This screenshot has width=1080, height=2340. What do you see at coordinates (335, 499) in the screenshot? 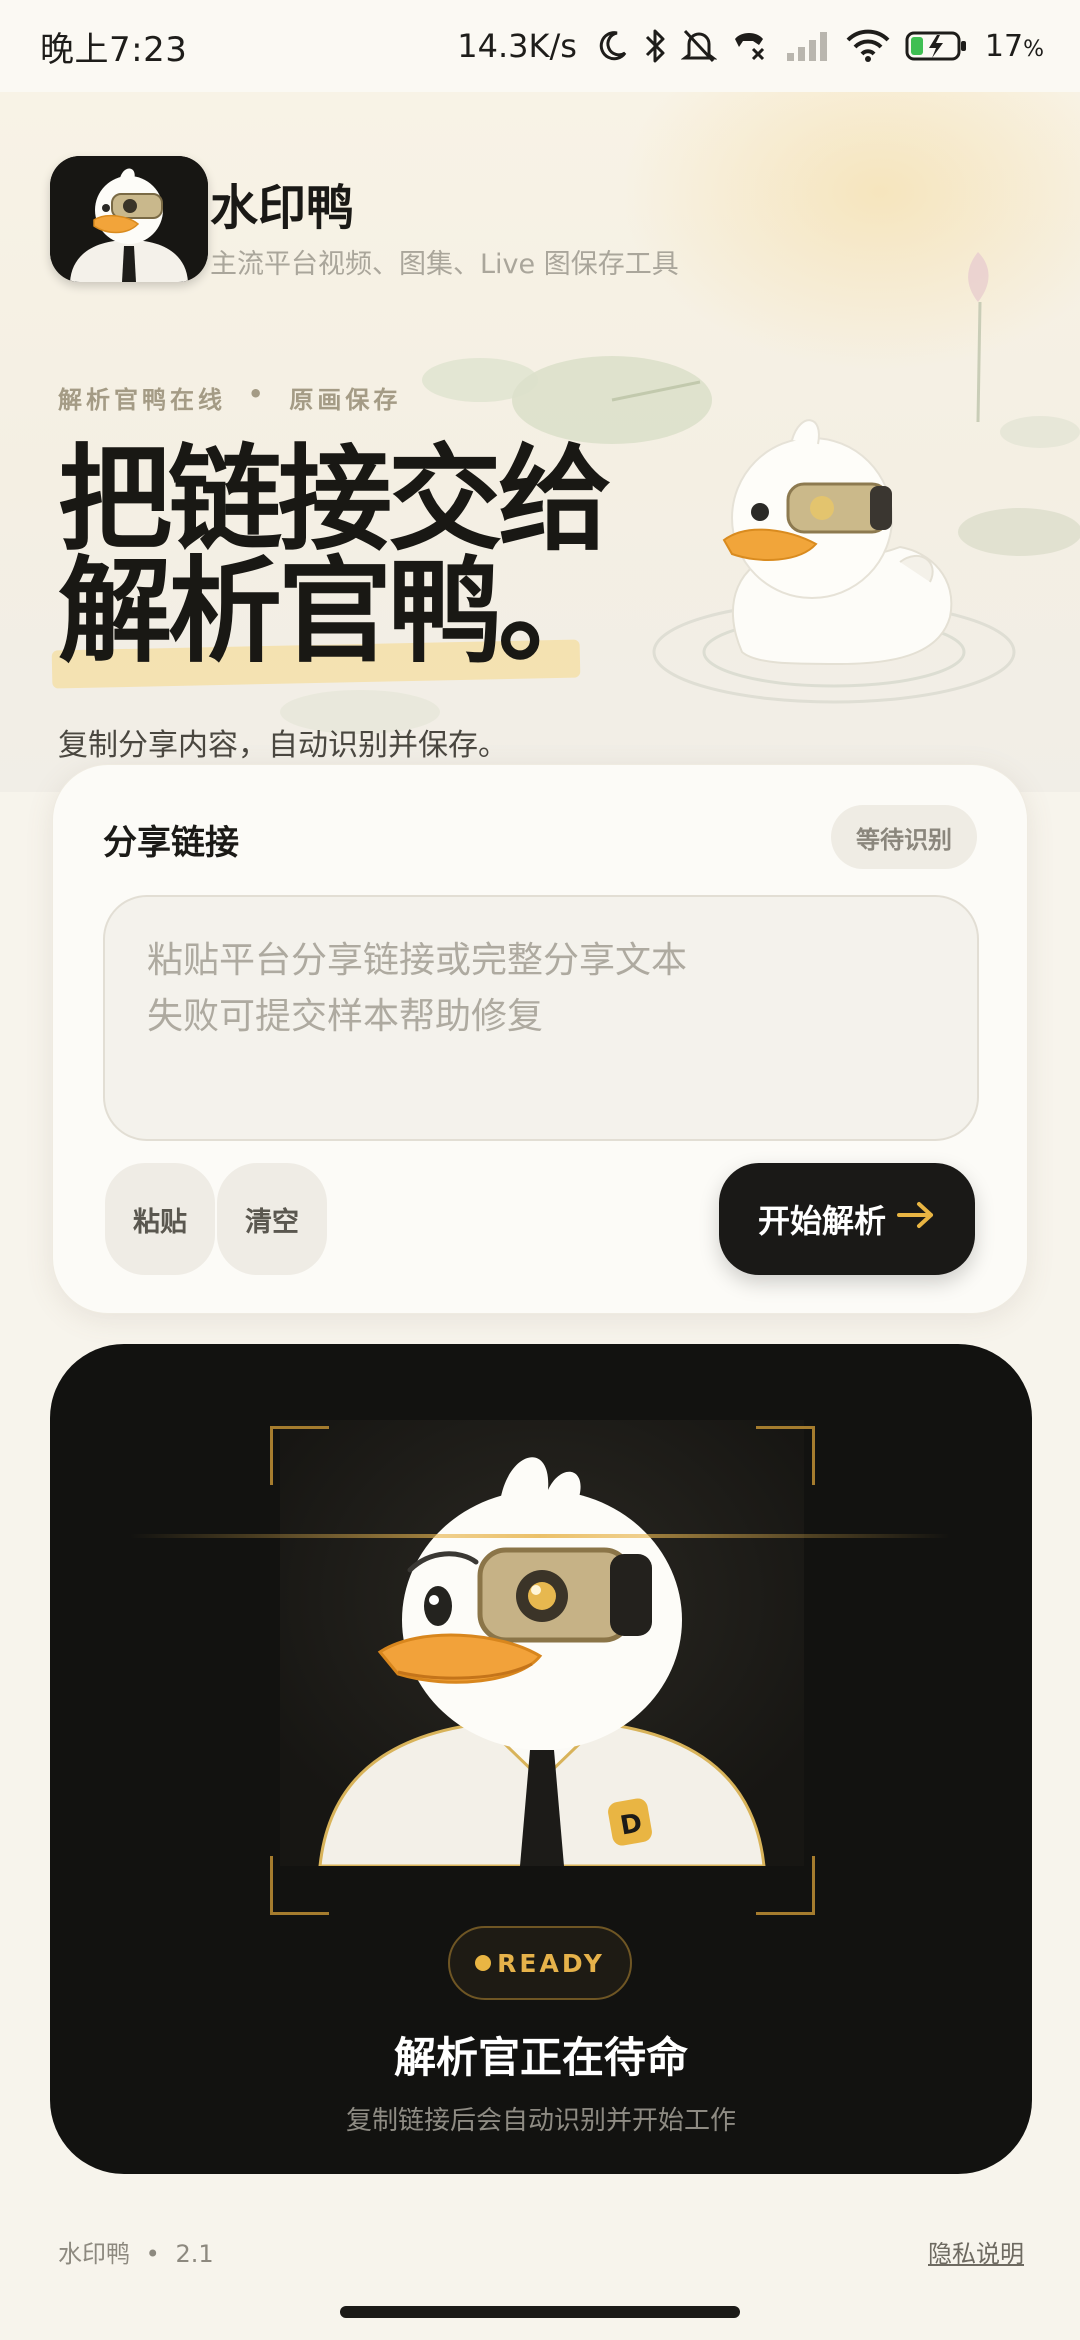
I see `hero-title-line-1: 把链接交给` at bounding box center [335, 499].